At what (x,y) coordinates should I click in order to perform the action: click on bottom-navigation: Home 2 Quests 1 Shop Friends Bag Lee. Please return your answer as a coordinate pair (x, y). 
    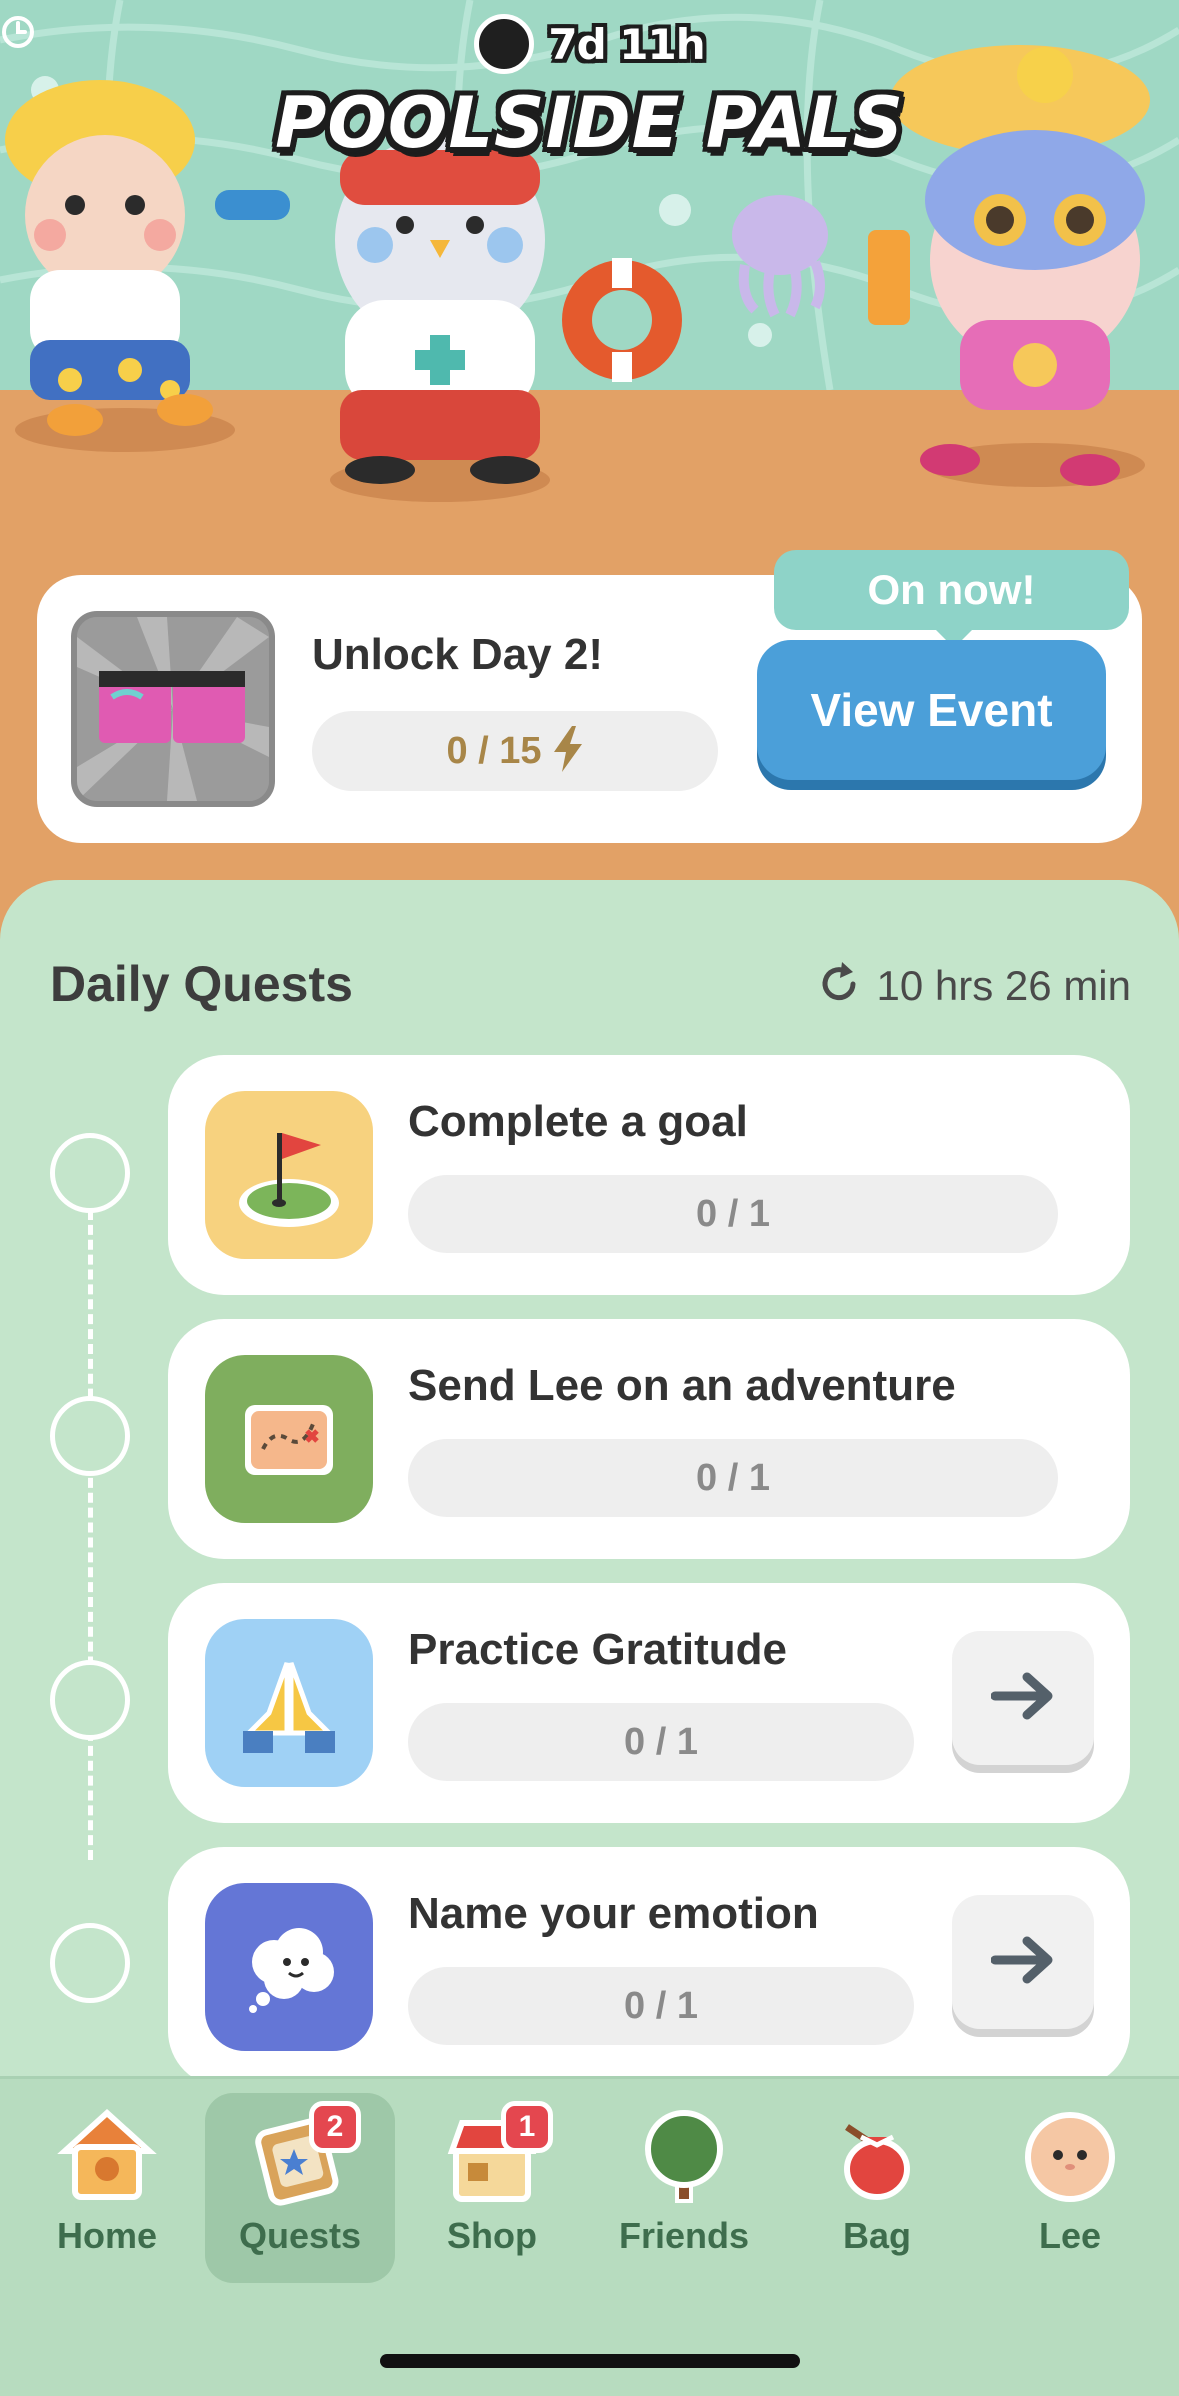
    Looking at the image, I should click on (589, 2236).